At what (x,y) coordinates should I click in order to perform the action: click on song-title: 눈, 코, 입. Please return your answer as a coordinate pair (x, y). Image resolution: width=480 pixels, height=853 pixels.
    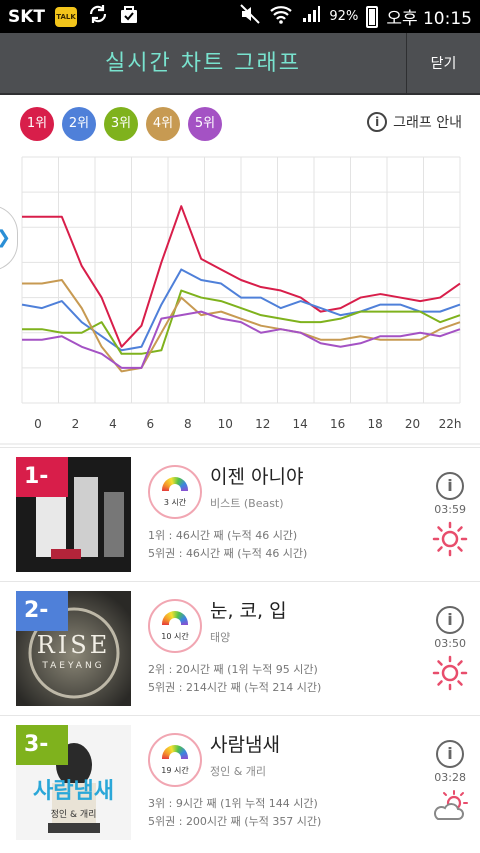
    Looking at the image, I should click on (248, 611).